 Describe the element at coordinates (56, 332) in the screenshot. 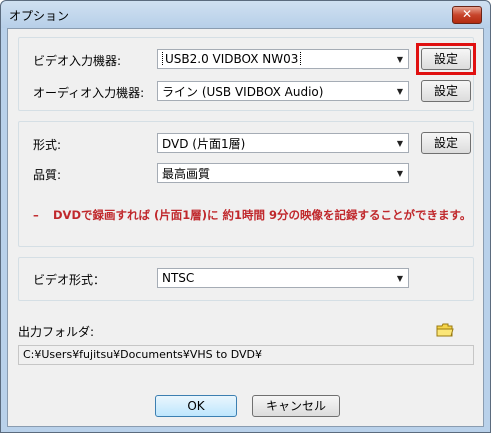

I see `output-folder-label: 出力フォルダ:` at that location.